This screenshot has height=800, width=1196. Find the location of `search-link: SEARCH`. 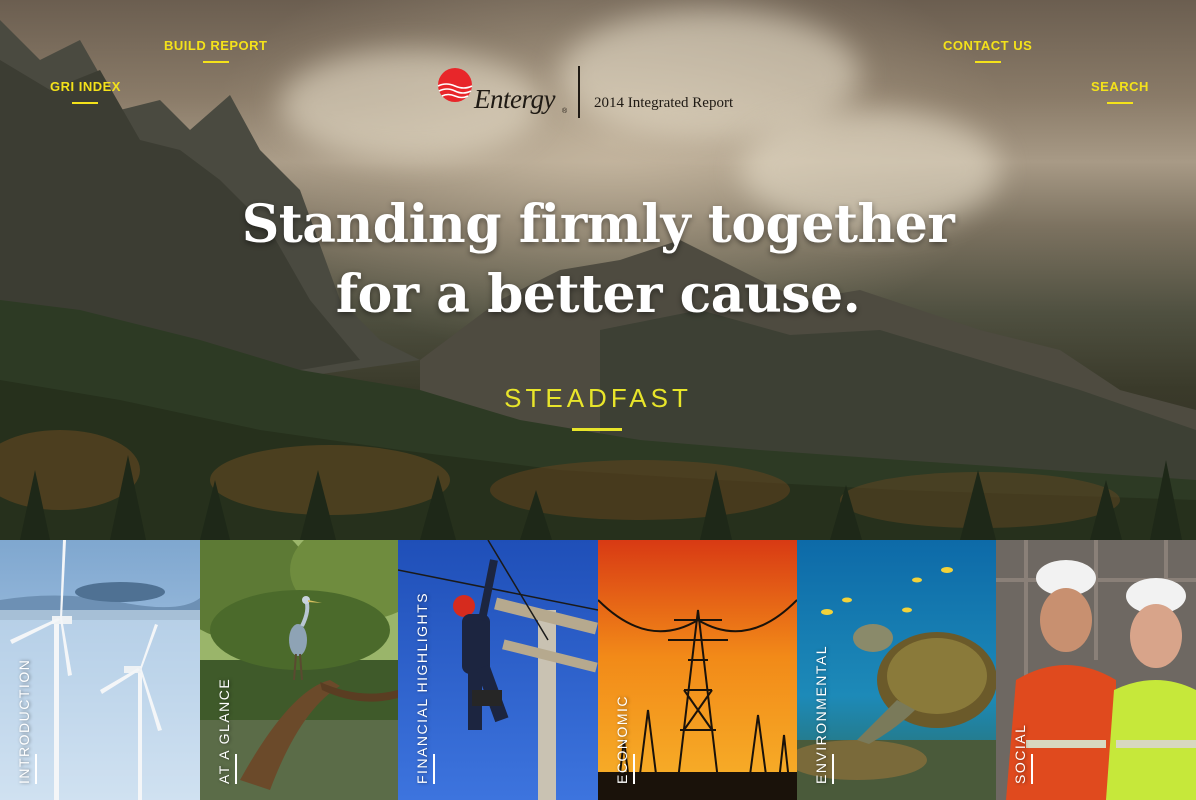

search-link: SEARCH is located at coordinates (1120, 91).